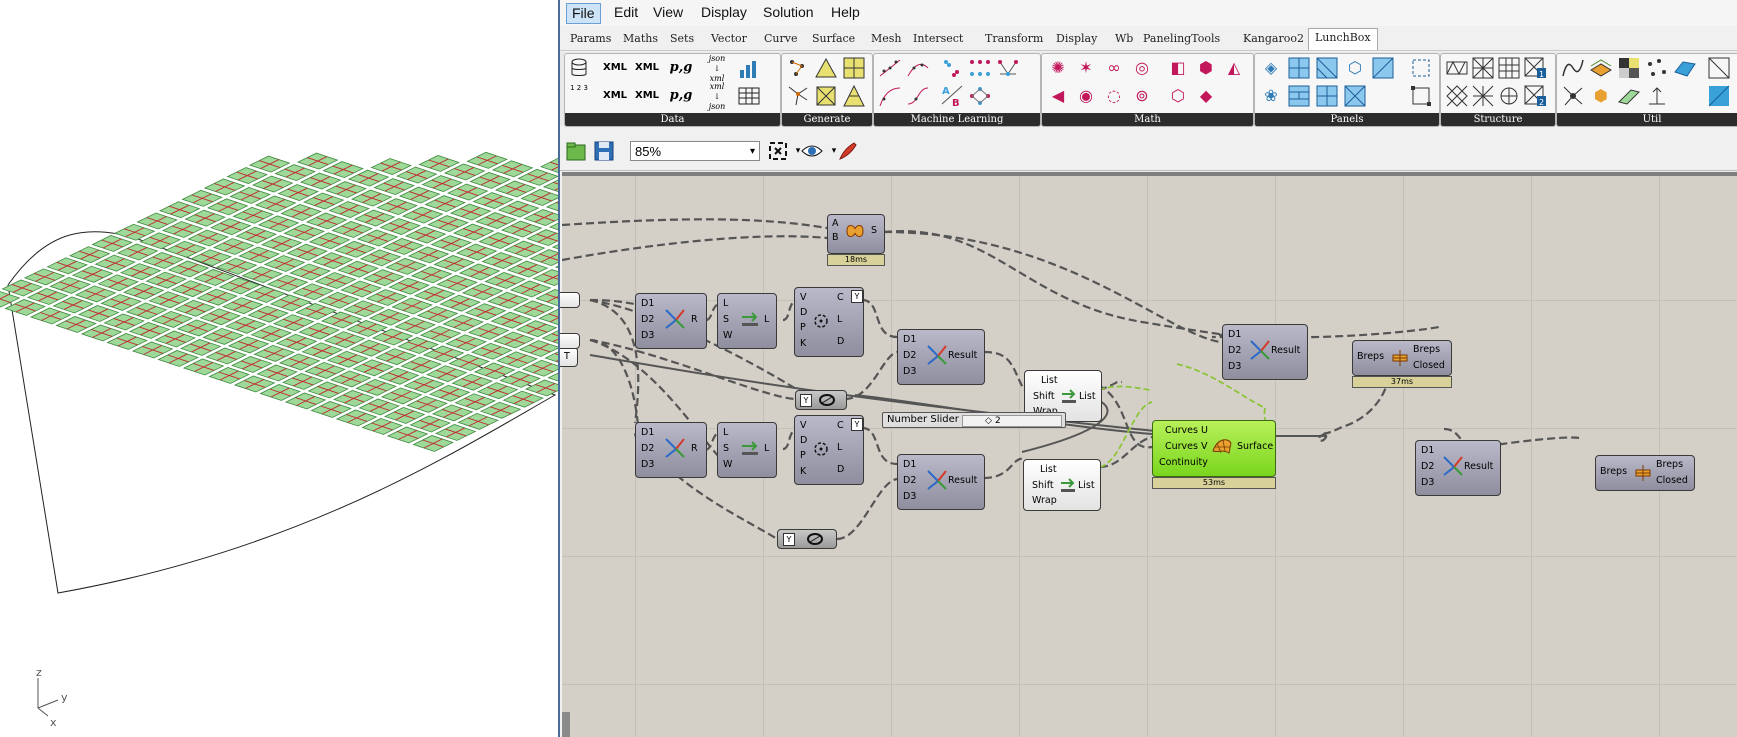 The height and width of the screenshot is (737, 1737). What do you see at coordinates (1421, 96) in the screenshot?
I see `box-frame-icon` at bounding box center [1421, 96].